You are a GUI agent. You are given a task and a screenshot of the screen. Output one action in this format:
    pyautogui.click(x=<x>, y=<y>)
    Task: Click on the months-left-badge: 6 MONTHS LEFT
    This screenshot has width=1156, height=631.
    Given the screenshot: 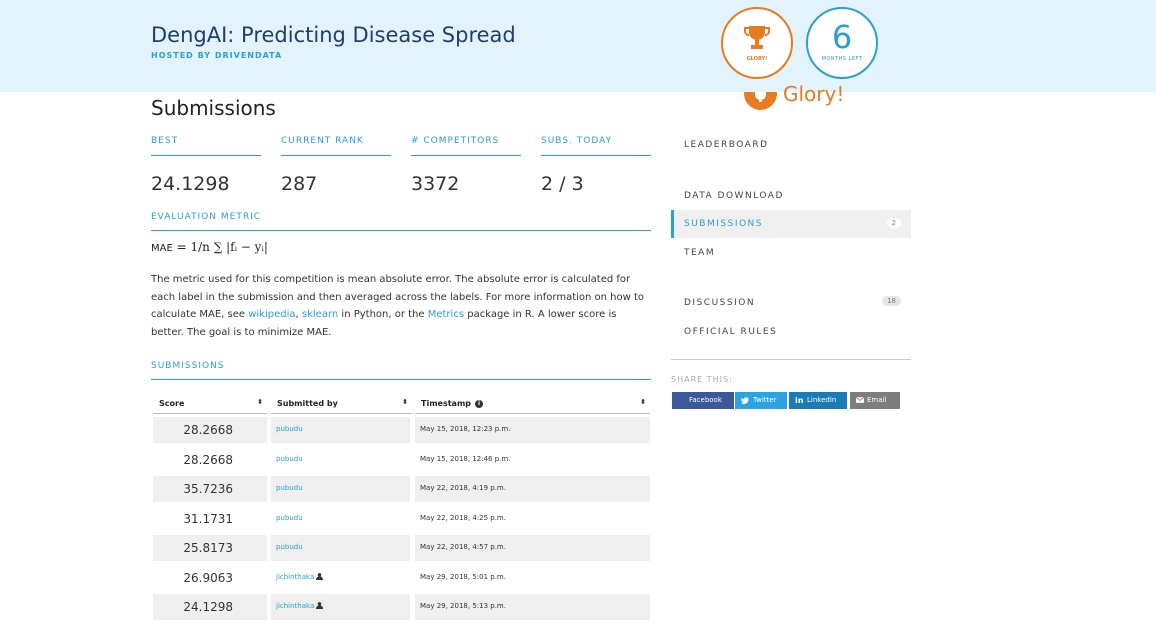 What is the action you would take?
    pyautogui.click(x=842, y=43)
    